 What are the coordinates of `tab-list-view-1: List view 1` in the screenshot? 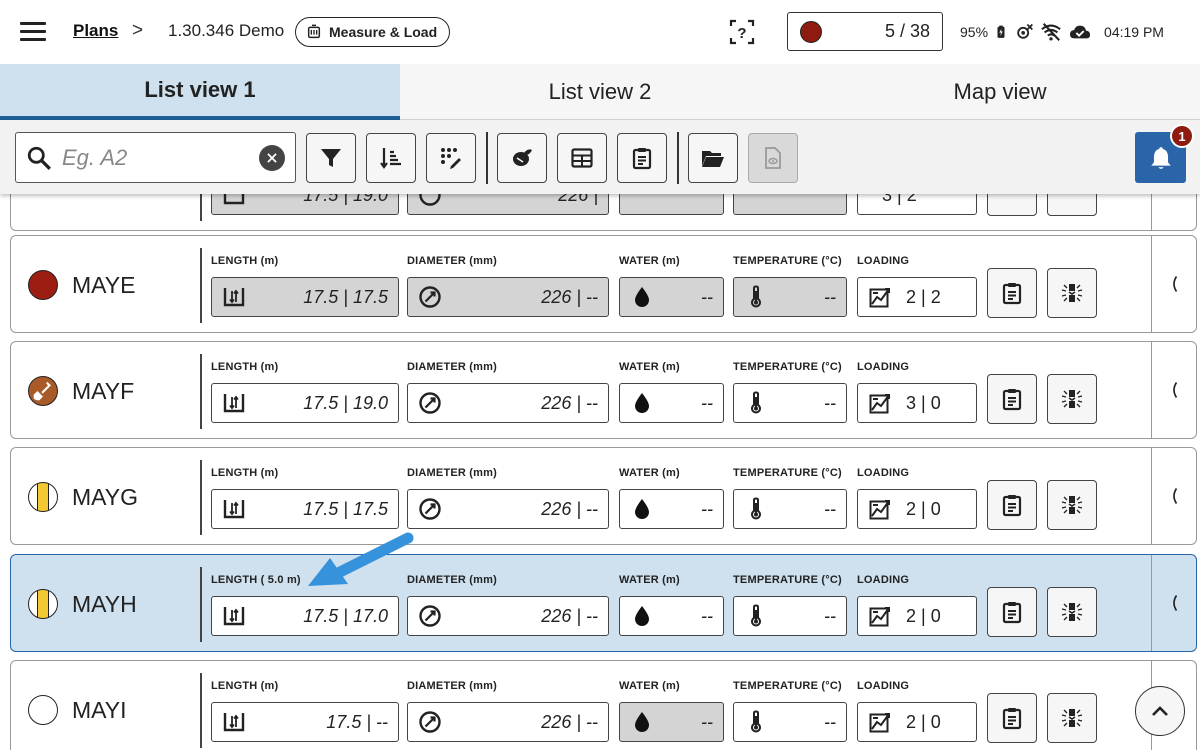 It's located at (200, 92).